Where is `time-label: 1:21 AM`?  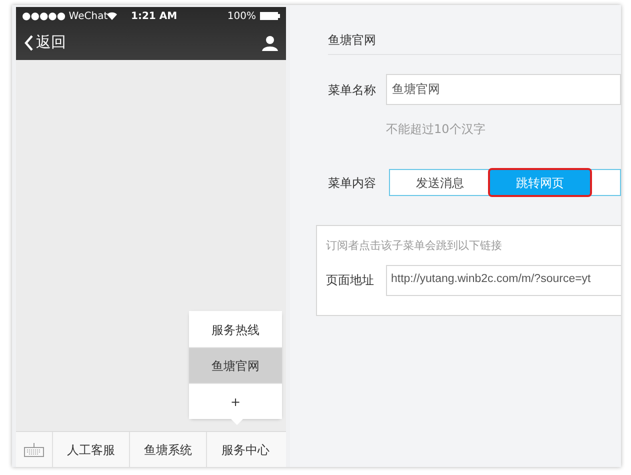 time-label: 1:21 AM is located at coordinates (154, 17).